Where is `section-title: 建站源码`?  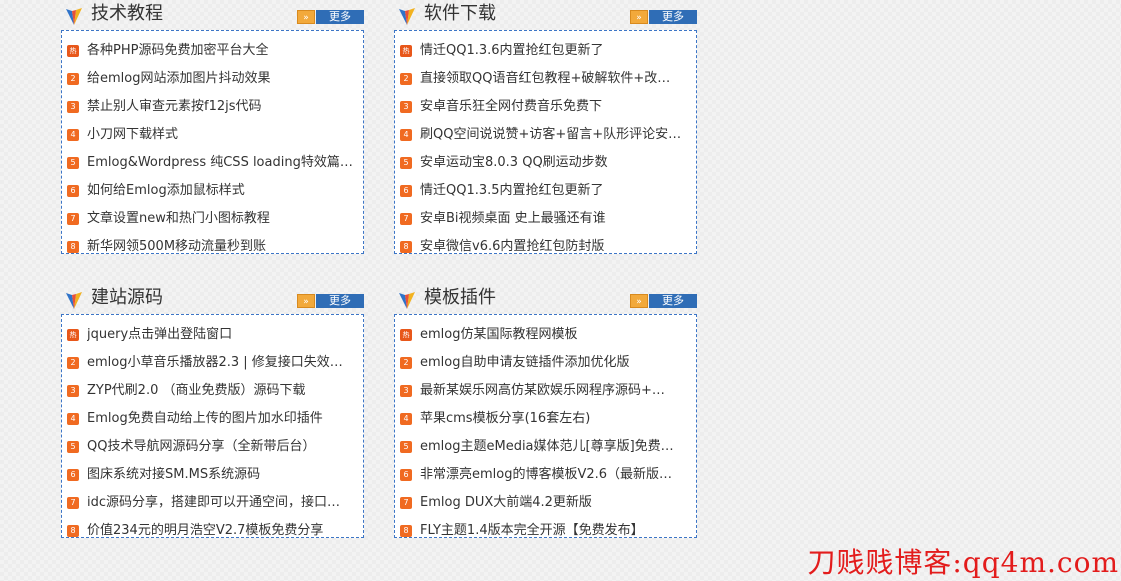
section-title: 建站源码 is located at coordinates (127, 297).